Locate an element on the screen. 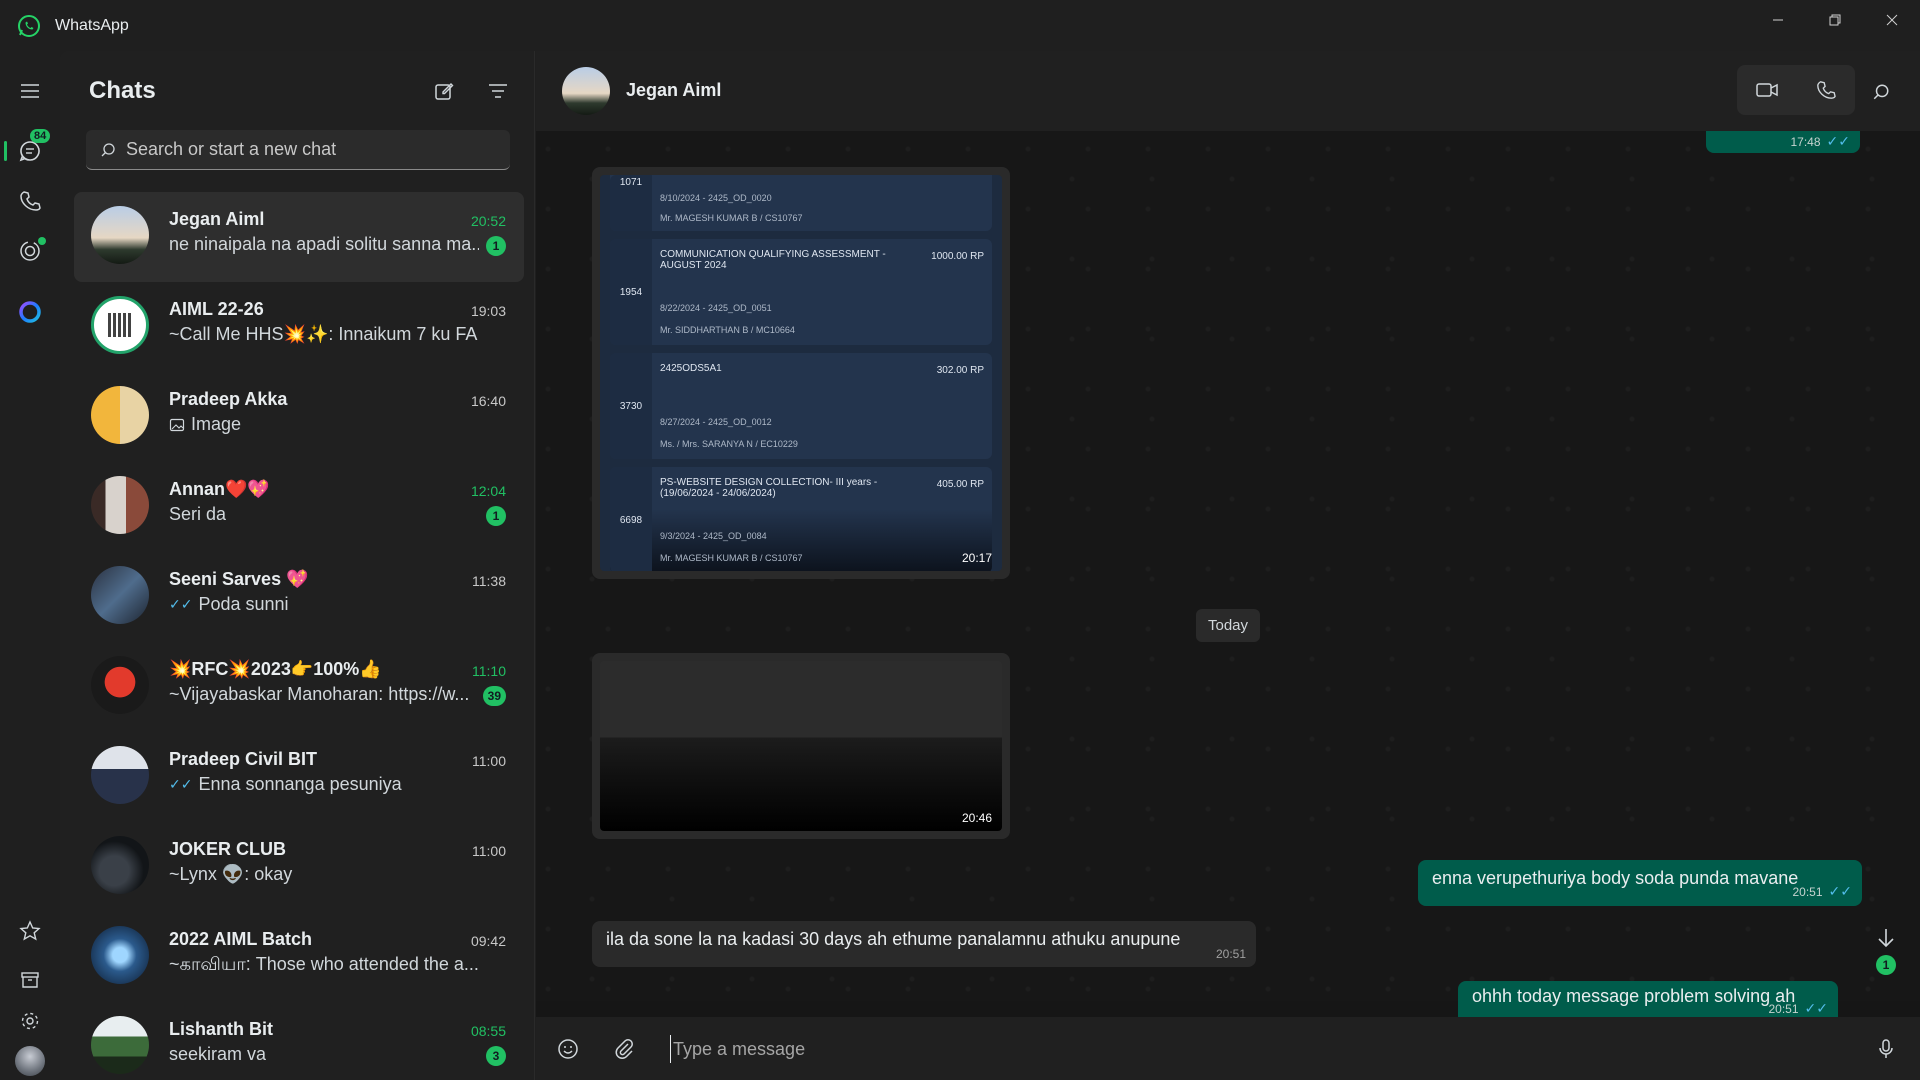 This screenshot has height=1080, width=1920. app-title: WhatsApp is located at coordinates (92, 25).